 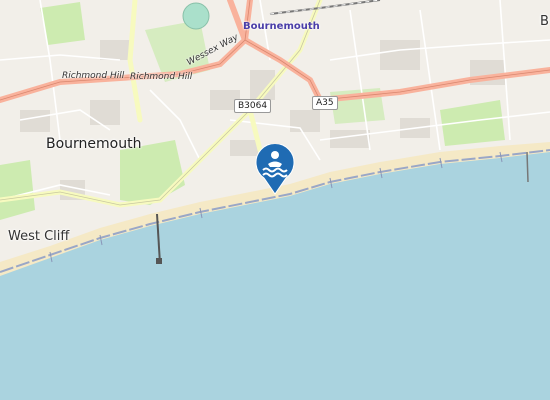 What do you see at coordinates (325, 103) in the screenshot?
I see `road-shield-a35: A35` at bounding box center [325, 103].